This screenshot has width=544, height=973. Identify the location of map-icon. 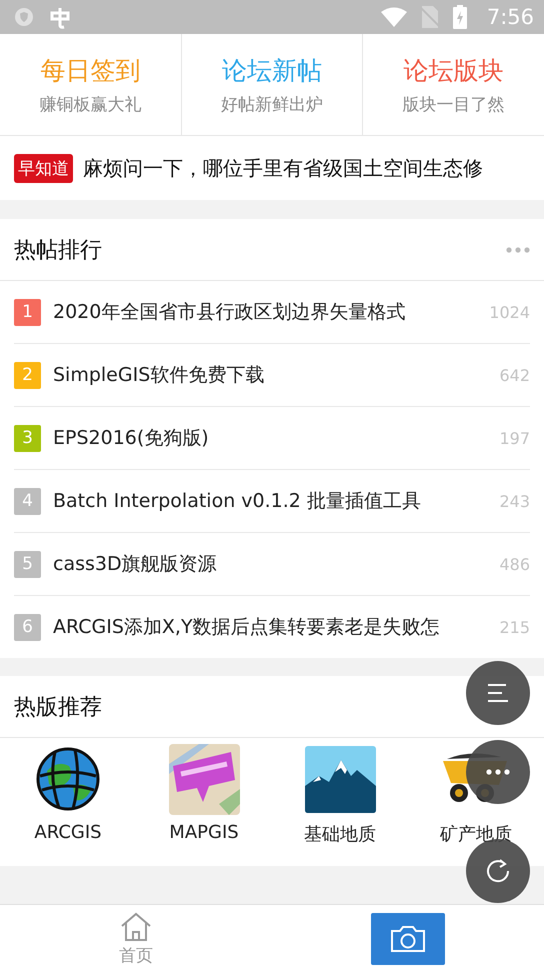
(204, 779).